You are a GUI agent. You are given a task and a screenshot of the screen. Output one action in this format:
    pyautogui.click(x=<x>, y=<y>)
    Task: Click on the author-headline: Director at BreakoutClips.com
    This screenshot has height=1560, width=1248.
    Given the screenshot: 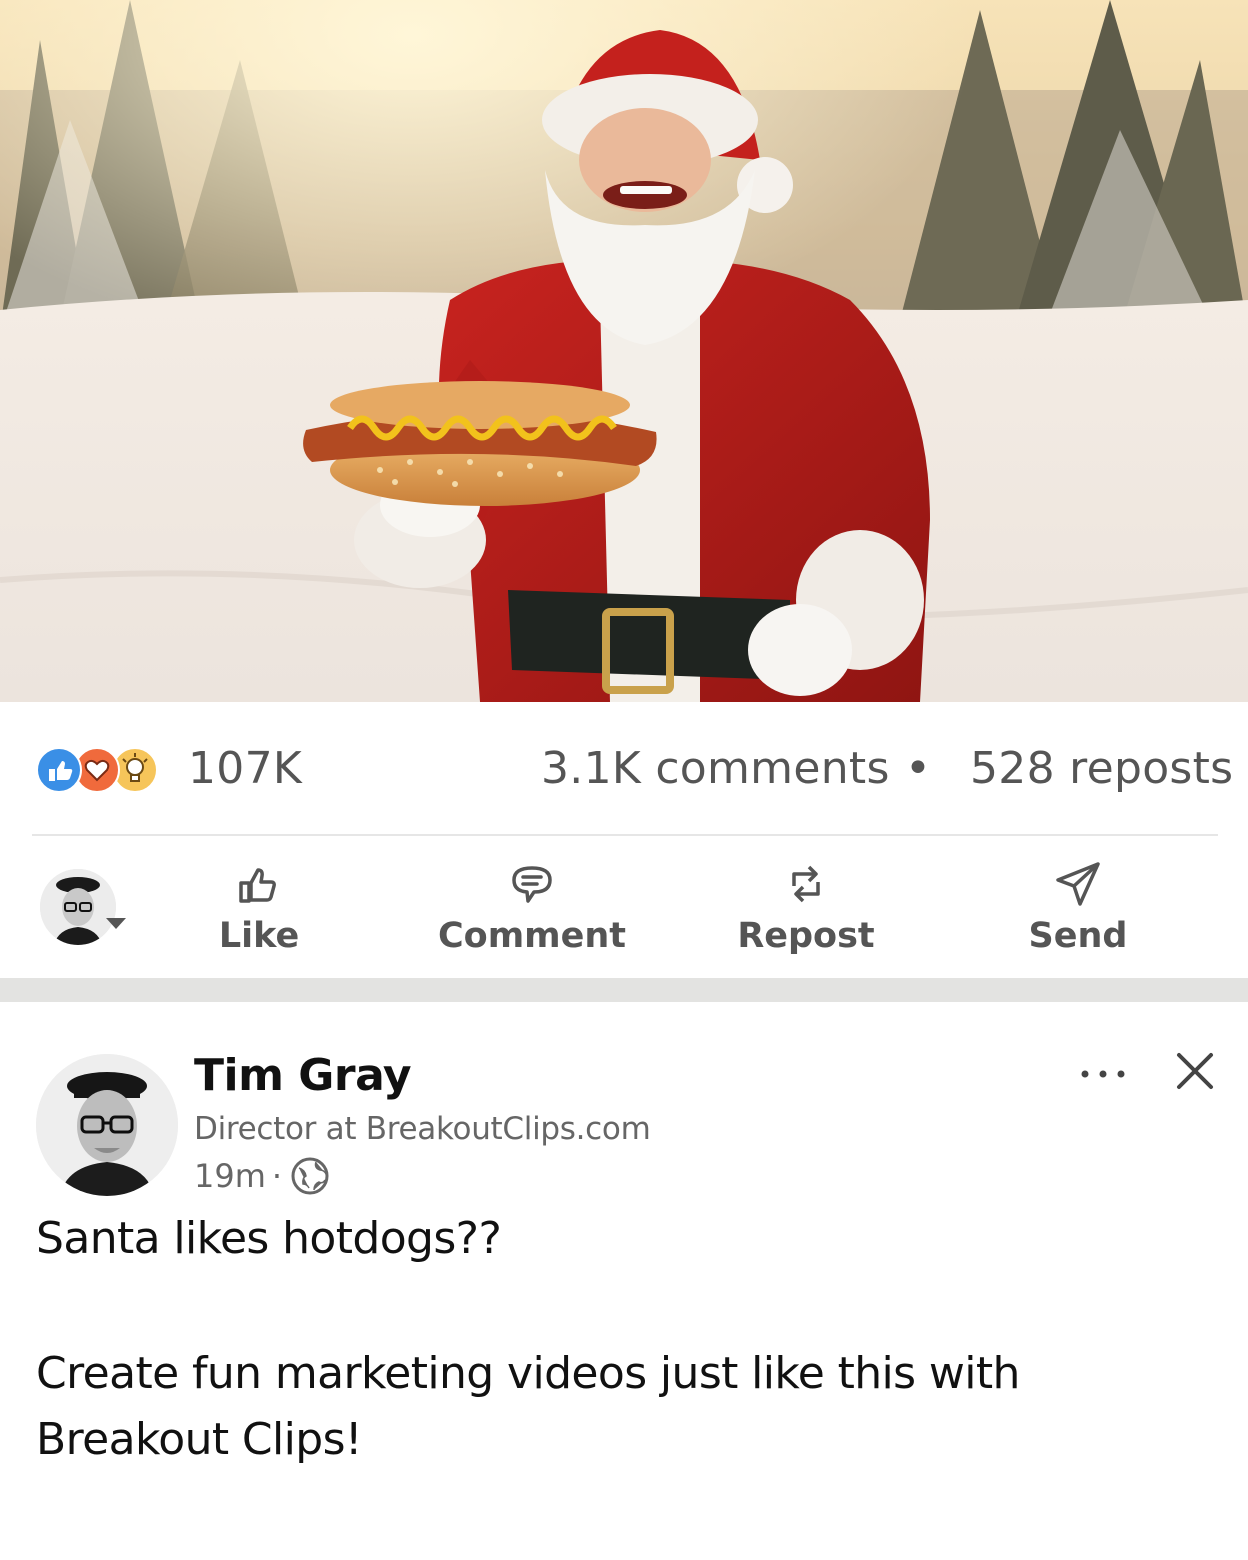 What is the action you would take?
    pyautogui.click(x=422, y=1129)
    